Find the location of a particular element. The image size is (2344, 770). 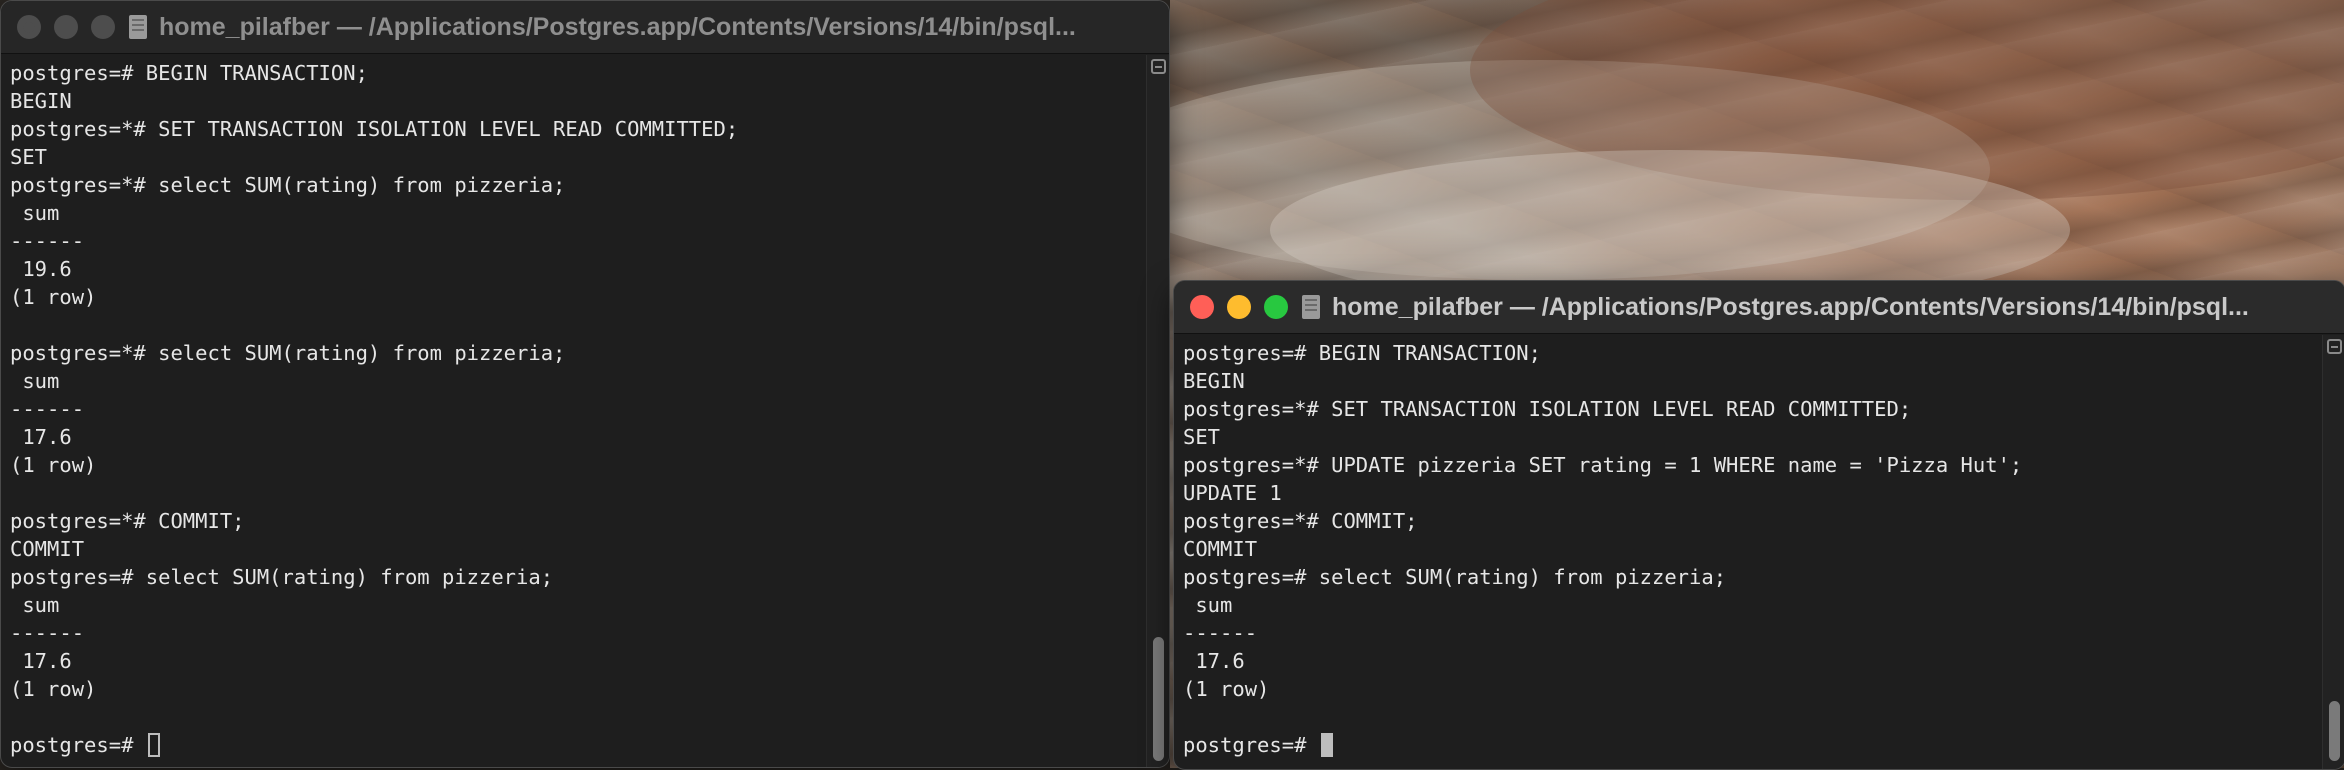

window-controls: ● is located at coordinates (65, 27).